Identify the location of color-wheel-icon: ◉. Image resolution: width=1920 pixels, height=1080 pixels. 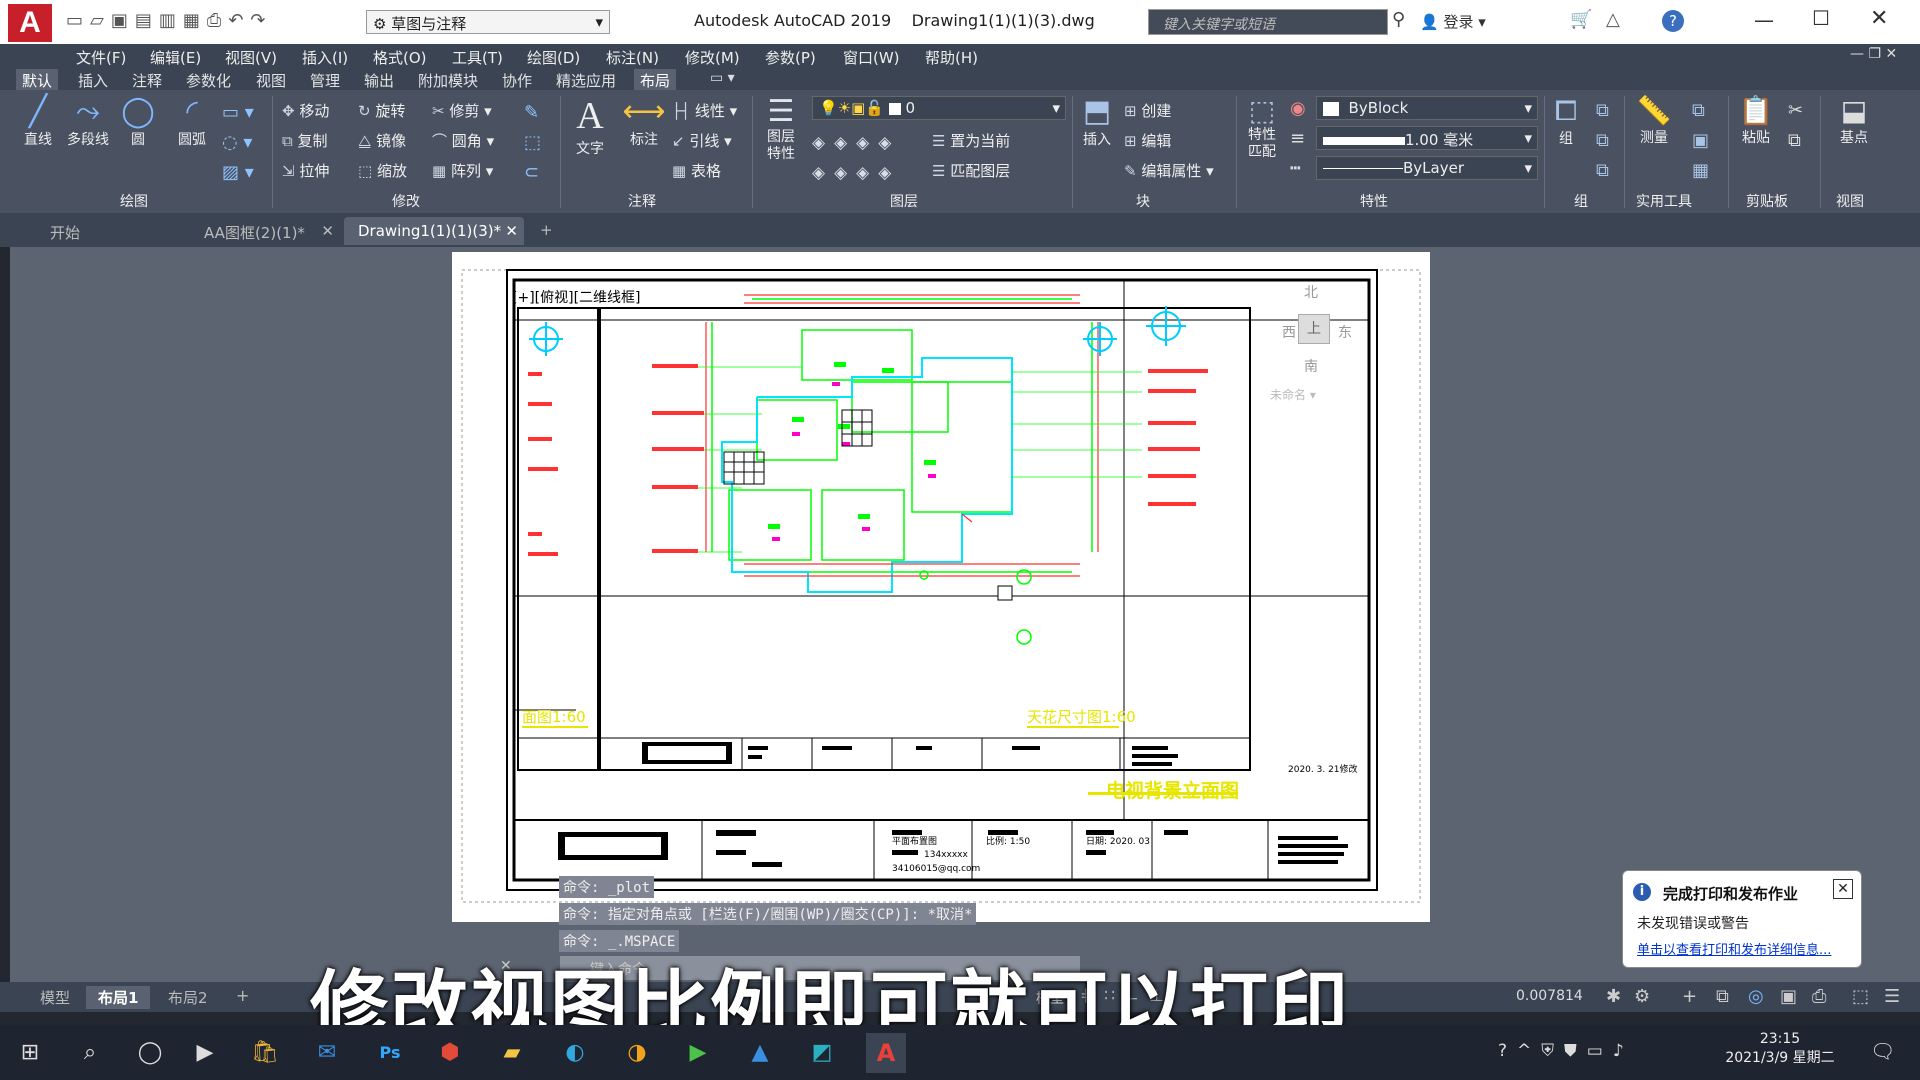
(1298, 108).